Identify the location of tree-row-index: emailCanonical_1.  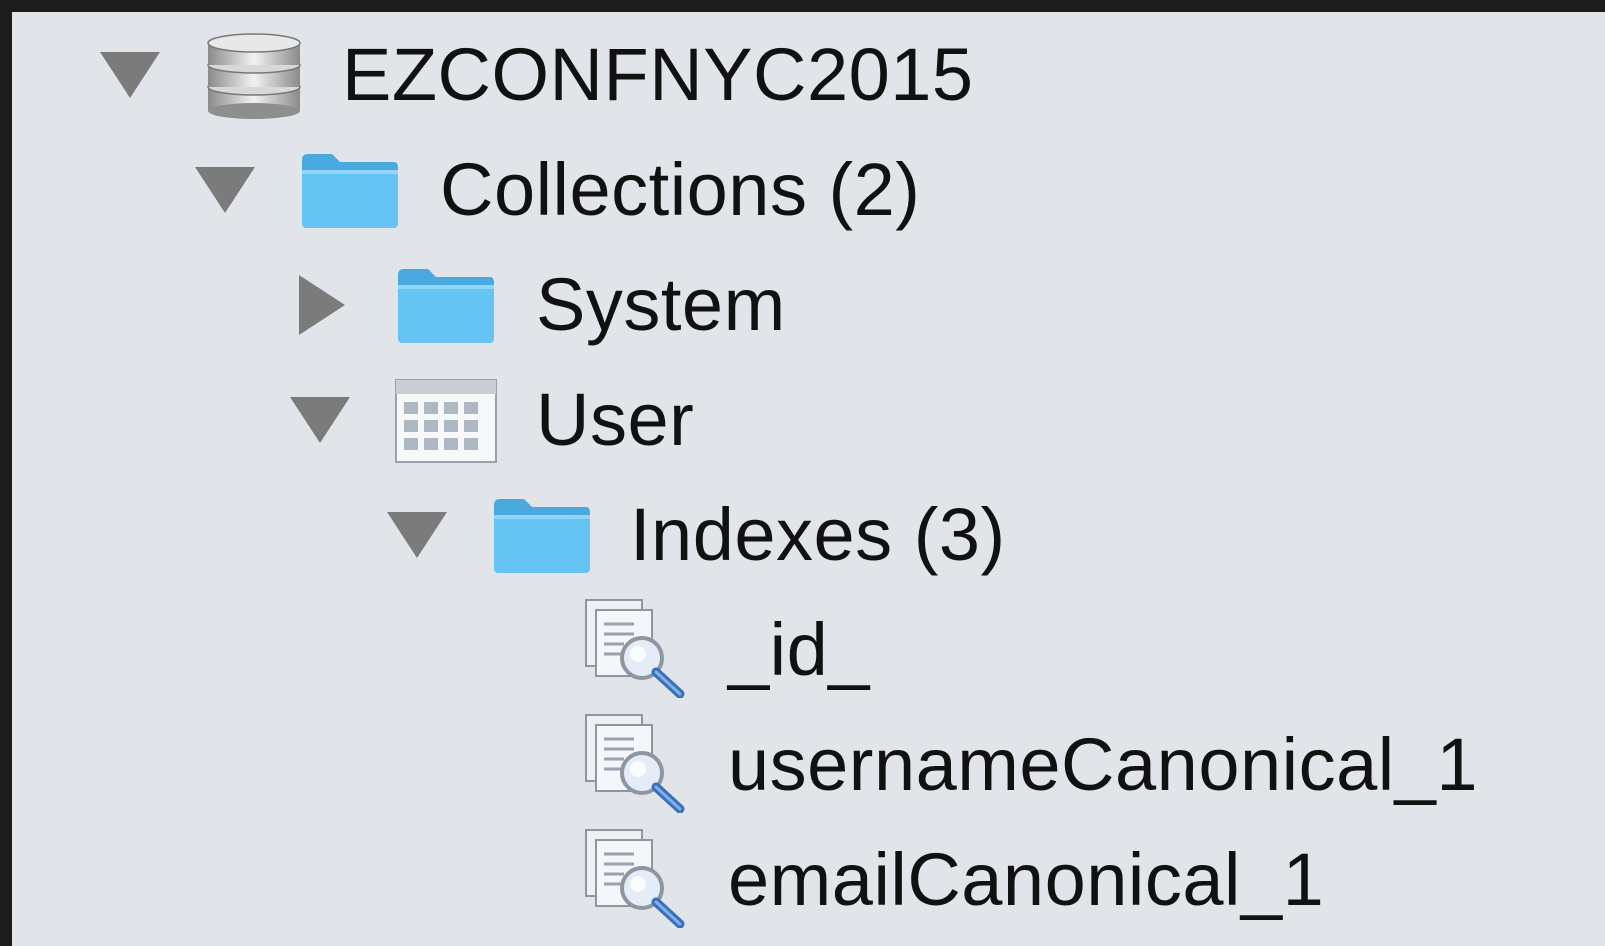
(808, 880).